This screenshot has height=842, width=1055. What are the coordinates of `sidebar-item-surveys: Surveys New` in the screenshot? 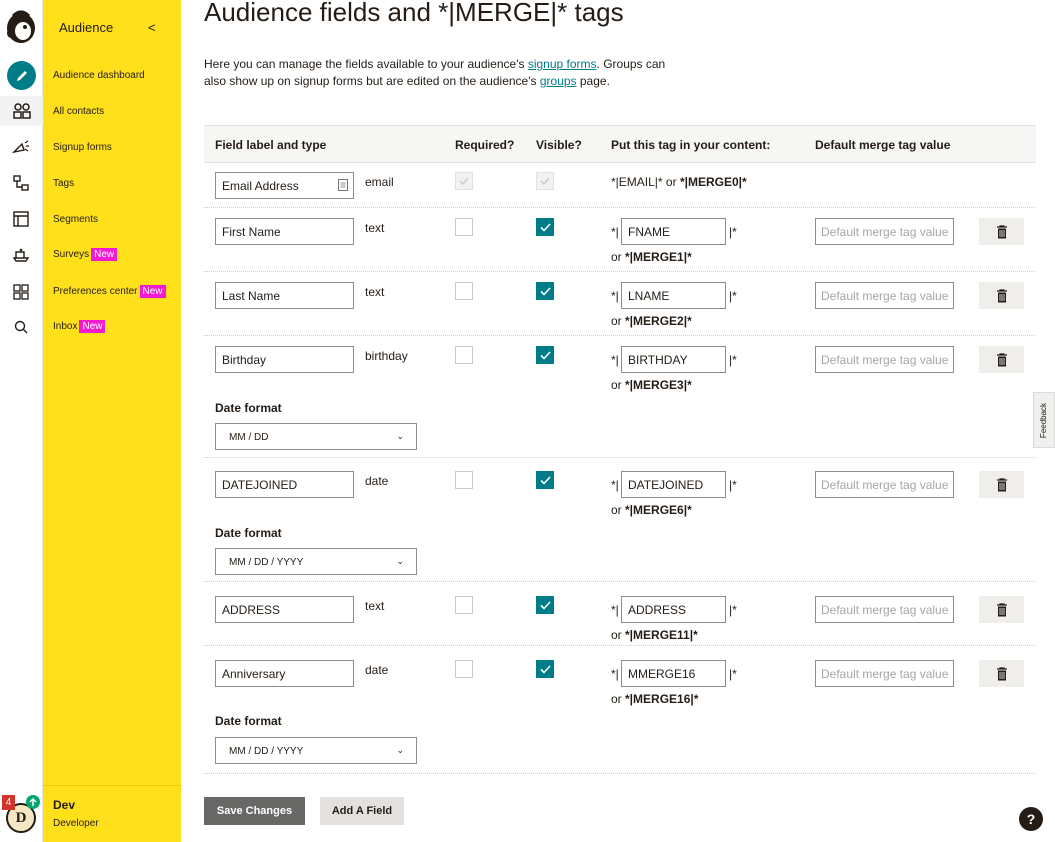 It's located at (85, 254).